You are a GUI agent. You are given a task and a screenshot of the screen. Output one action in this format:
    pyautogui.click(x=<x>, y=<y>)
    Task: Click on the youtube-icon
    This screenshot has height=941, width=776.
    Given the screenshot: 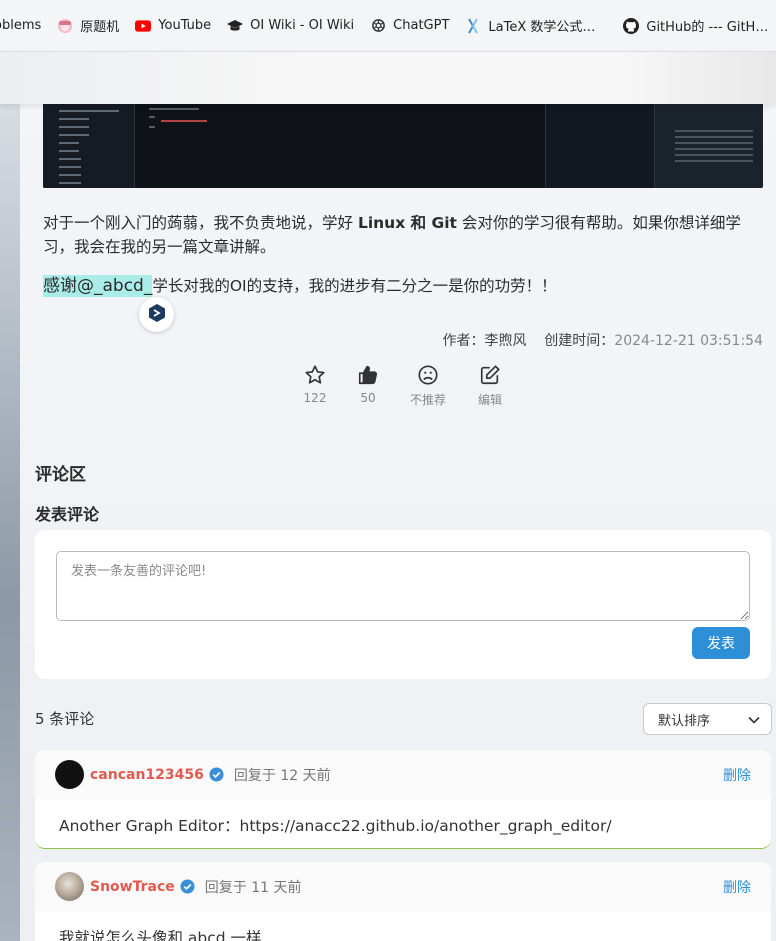 What is the action you would take?
    pyautogui.click(x=143, y=26)
    